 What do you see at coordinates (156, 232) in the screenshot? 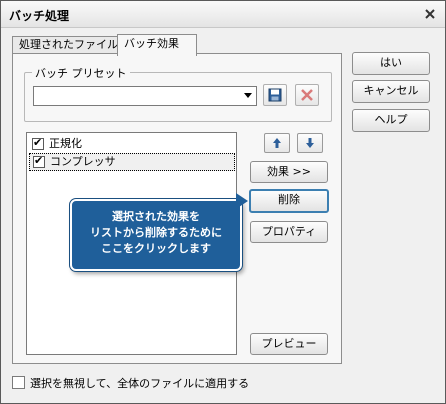
I see `tooltip-line: リストから削除するために` at bounding box center [156, 232].